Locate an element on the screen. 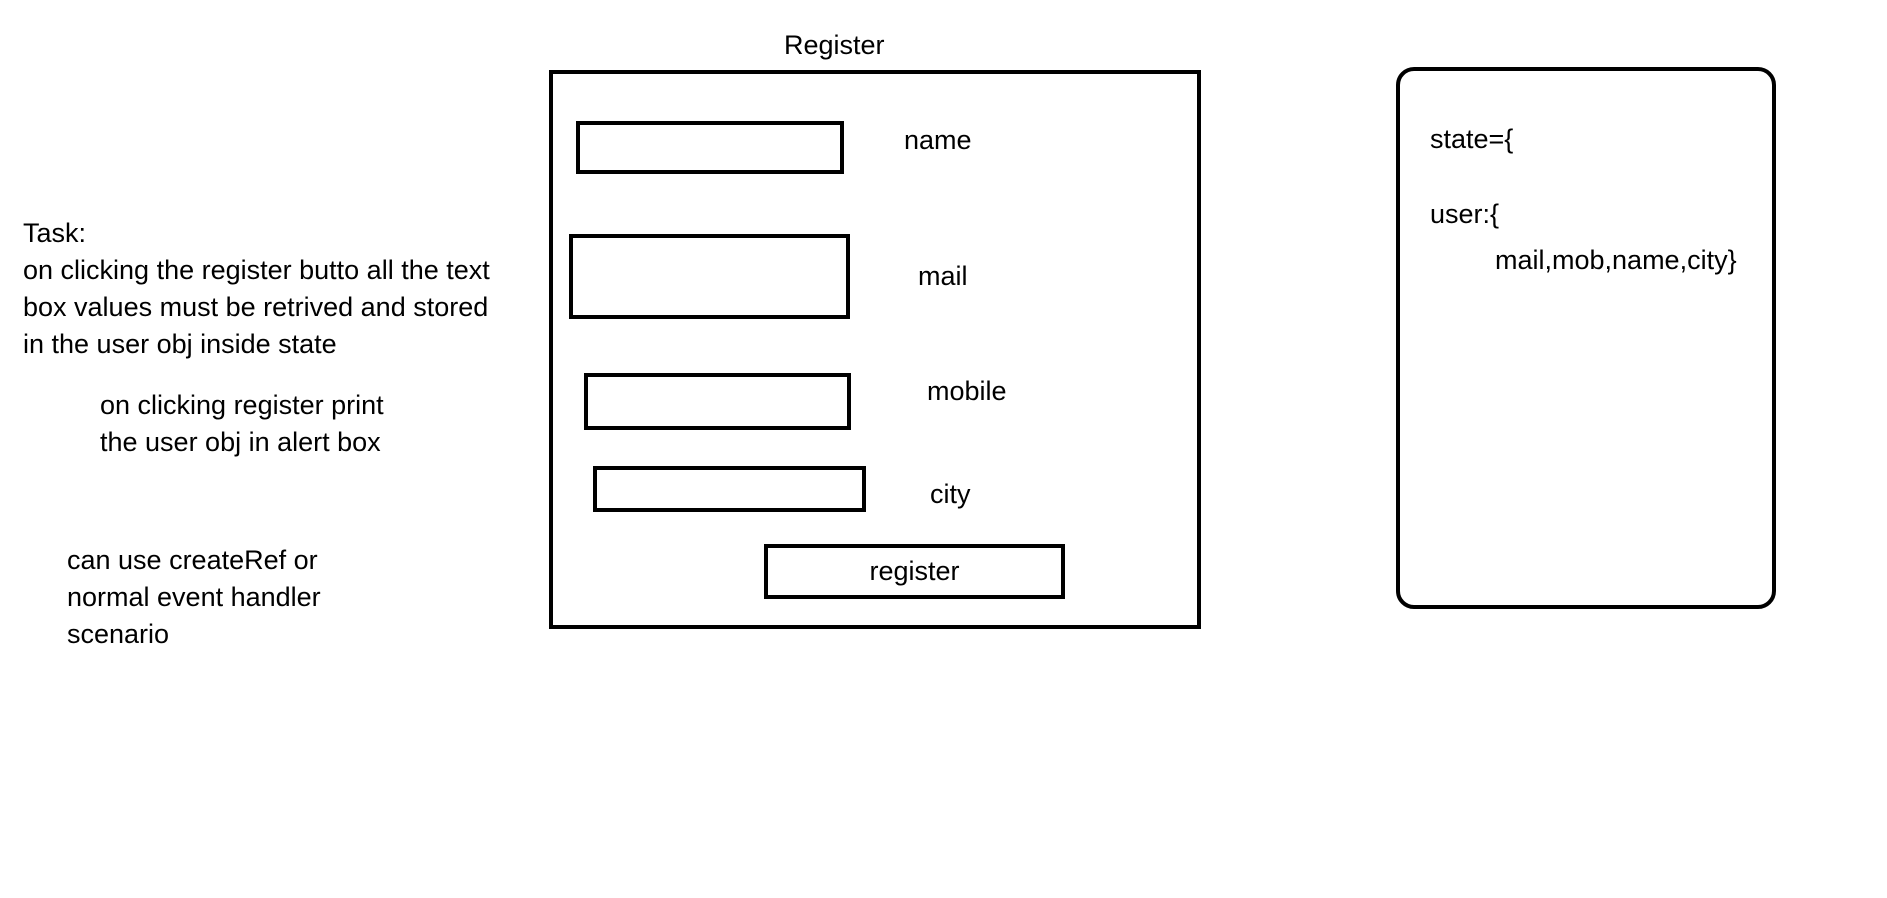 Image resolution: width=1887 pixels, height=898 pixels. form-title: Register is located at coordinates (834, 45).